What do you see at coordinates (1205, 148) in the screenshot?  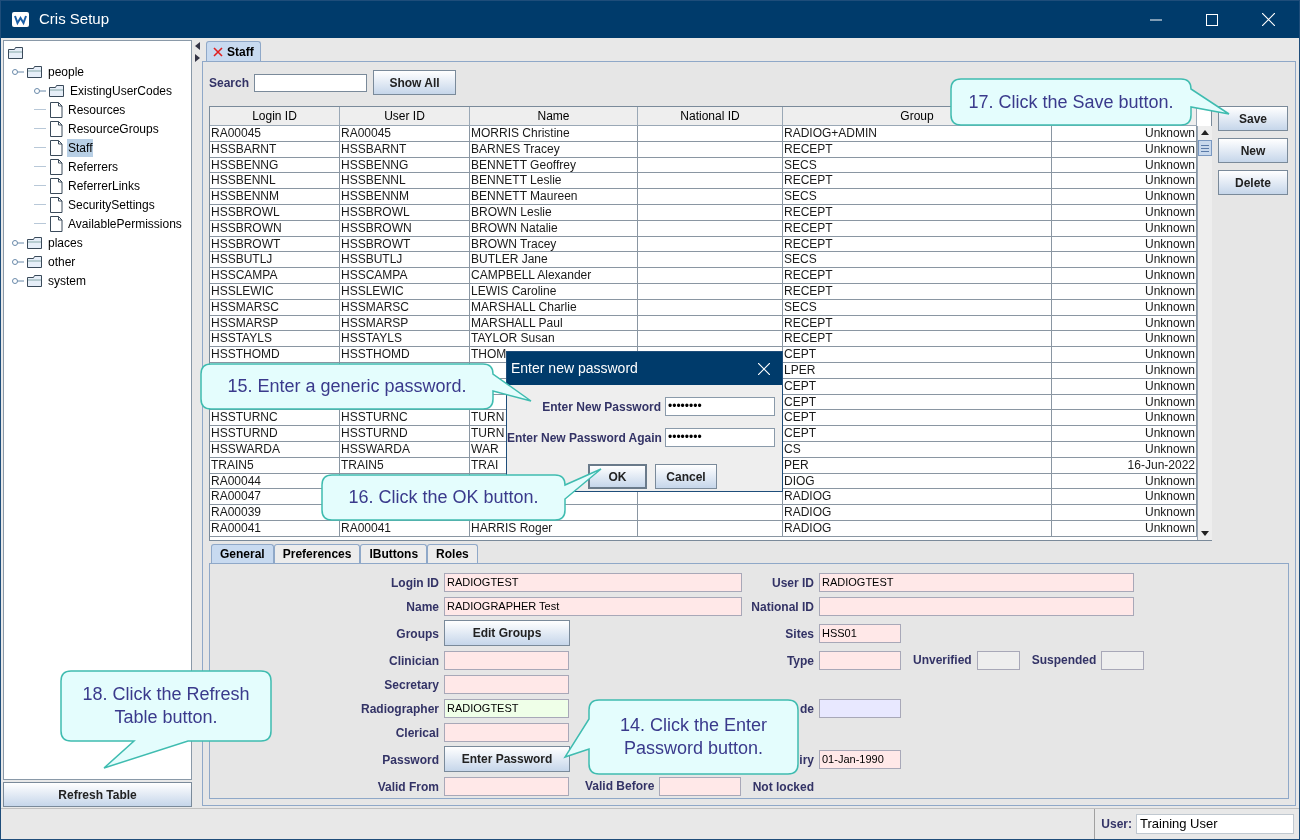 I see `scroll-thumb` at bounding box center [1205, 148].